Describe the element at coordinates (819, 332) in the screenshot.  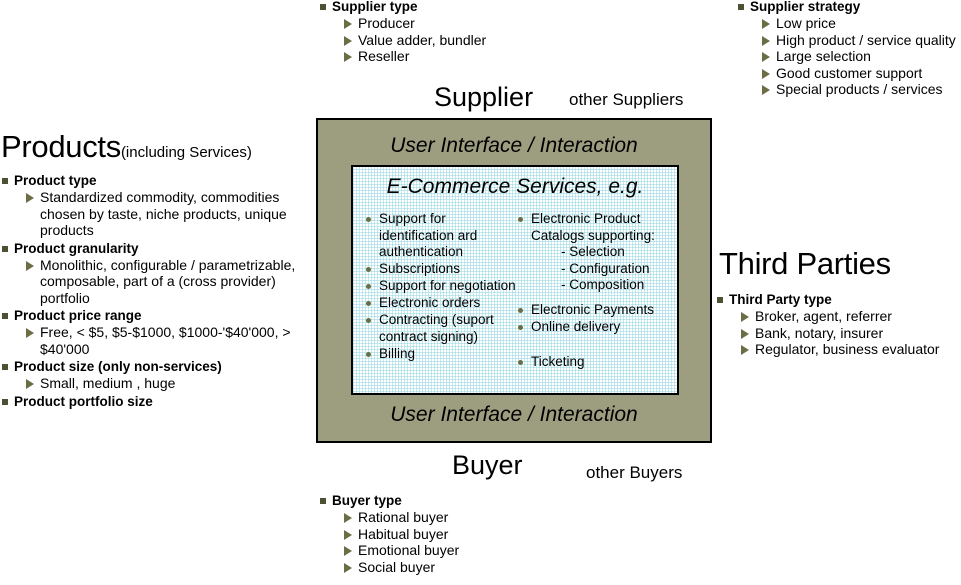
I see `list-item-label: Bank, notary, insurer` at that location.